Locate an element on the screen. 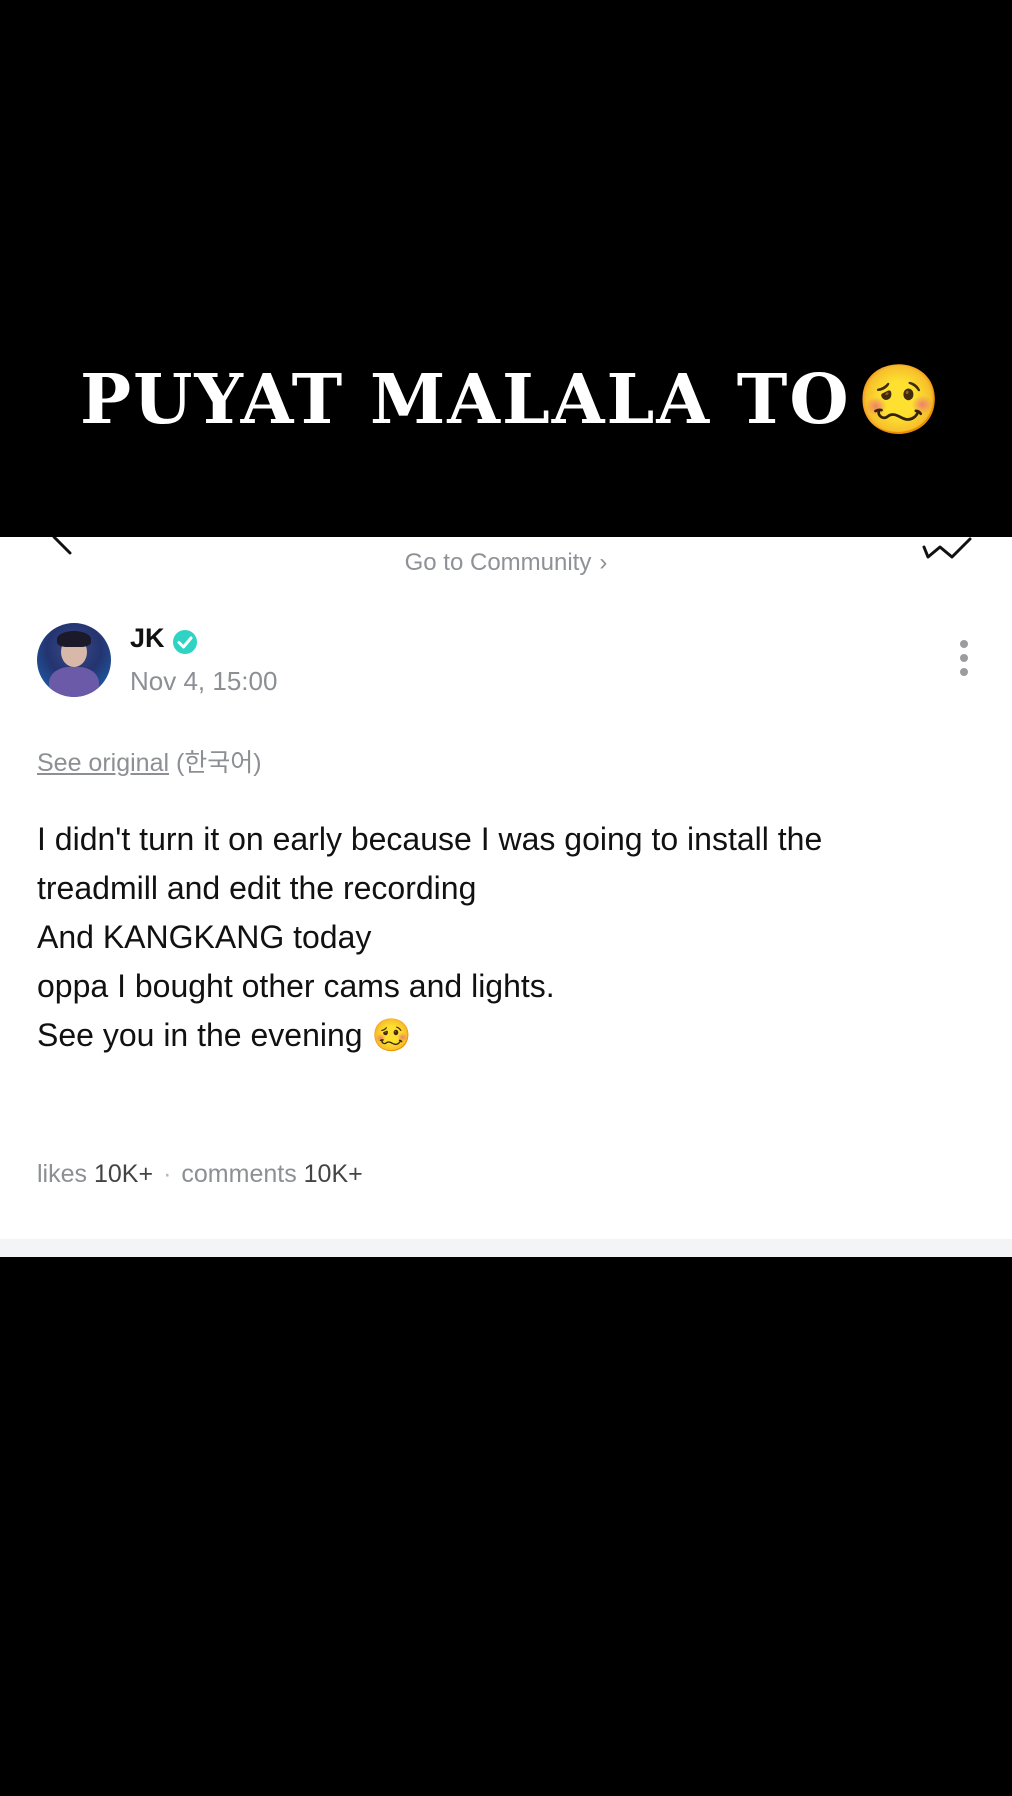 The height and width of the screenshot is (1796, 1012). video-caption: PUYAT MALALA TO 🥴 is located at coordinates (511, 400).